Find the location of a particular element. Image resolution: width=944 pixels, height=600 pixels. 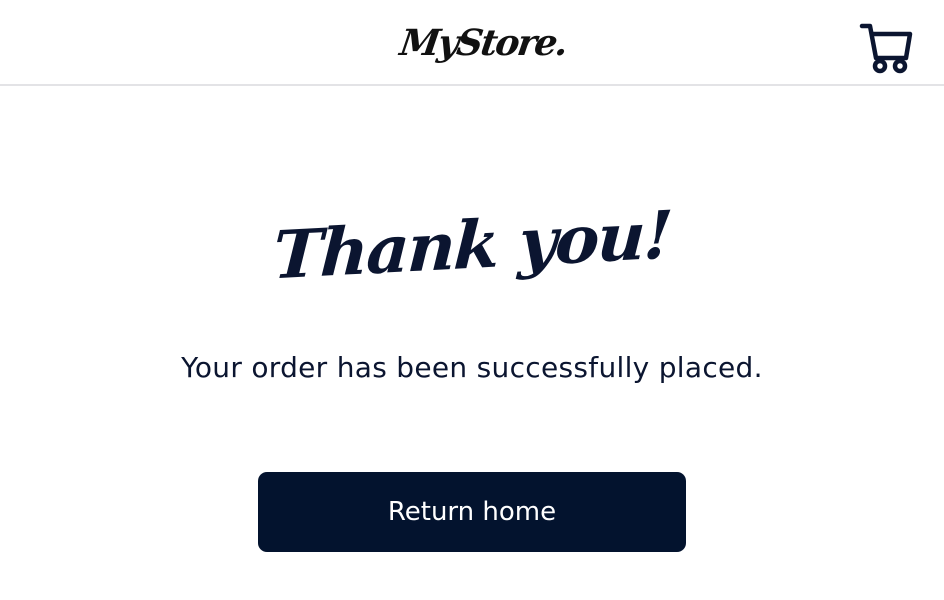

cart-button is located at coordinates (886, 48).